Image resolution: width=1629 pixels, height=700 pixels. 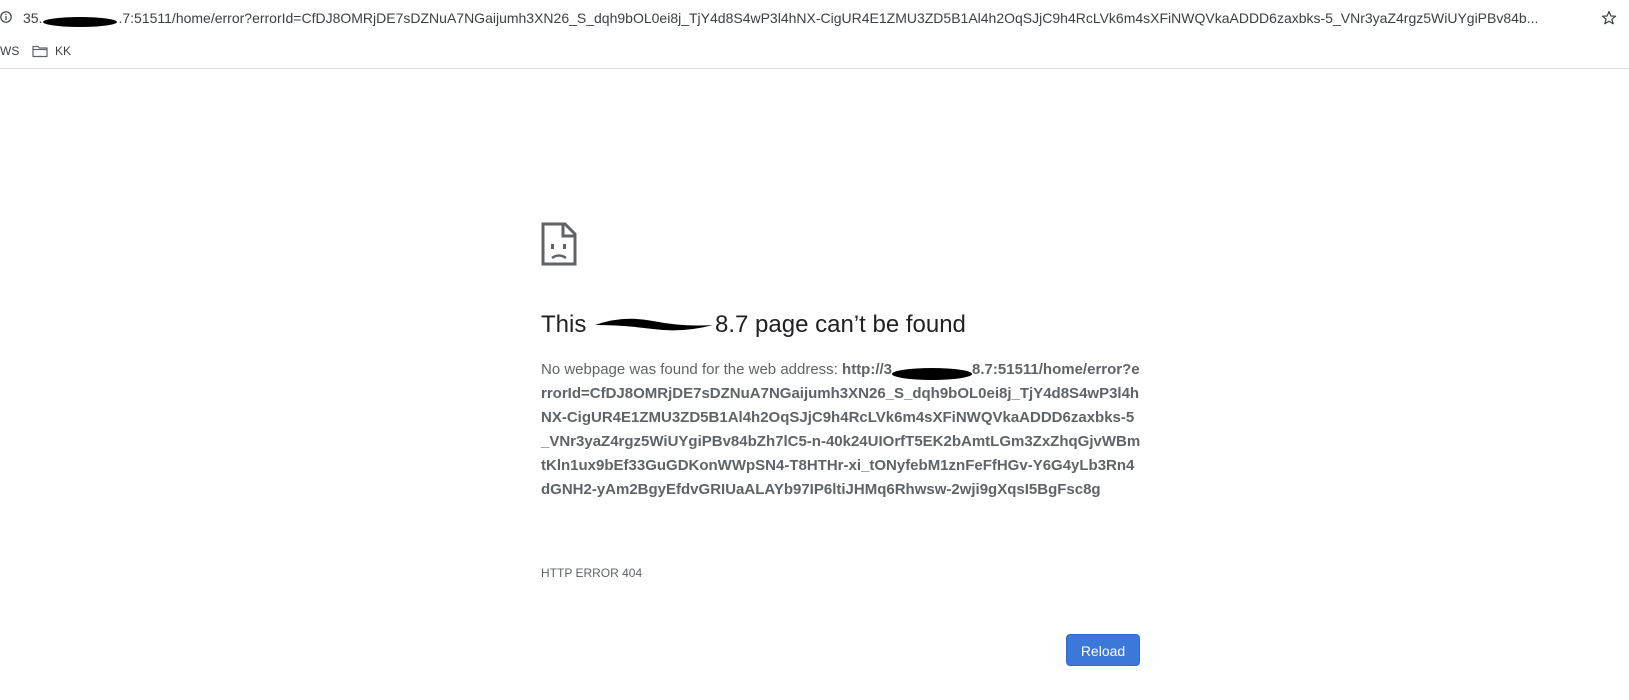 I want to click on bookmarks-bar: WS KK, so click(x=814, y=53).